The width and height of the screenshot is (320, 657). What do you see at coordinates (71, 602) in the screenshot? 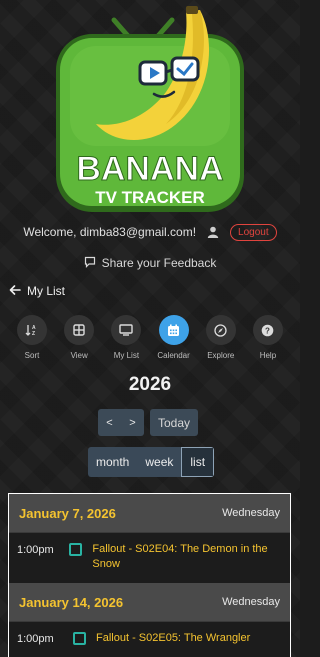
I see `day-date: January 14, 2026` at bounding box center [71, 602].